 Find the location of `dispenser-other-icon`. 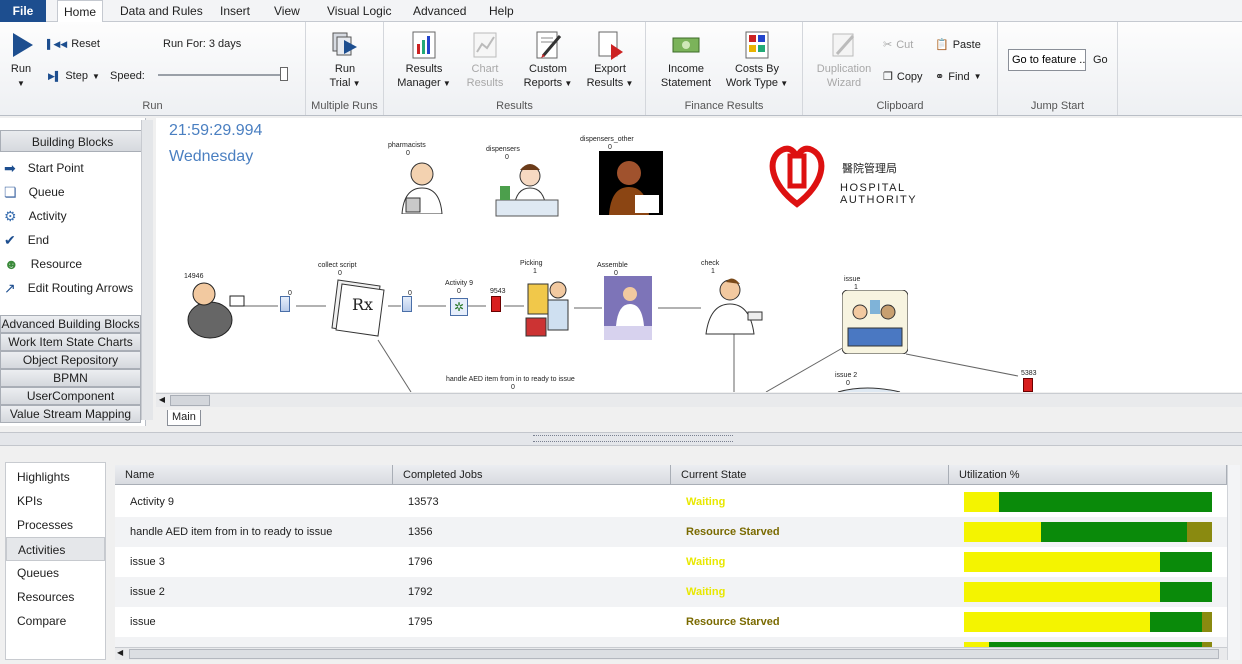

dispenser-other-icon is located at coordinates (631, 183).